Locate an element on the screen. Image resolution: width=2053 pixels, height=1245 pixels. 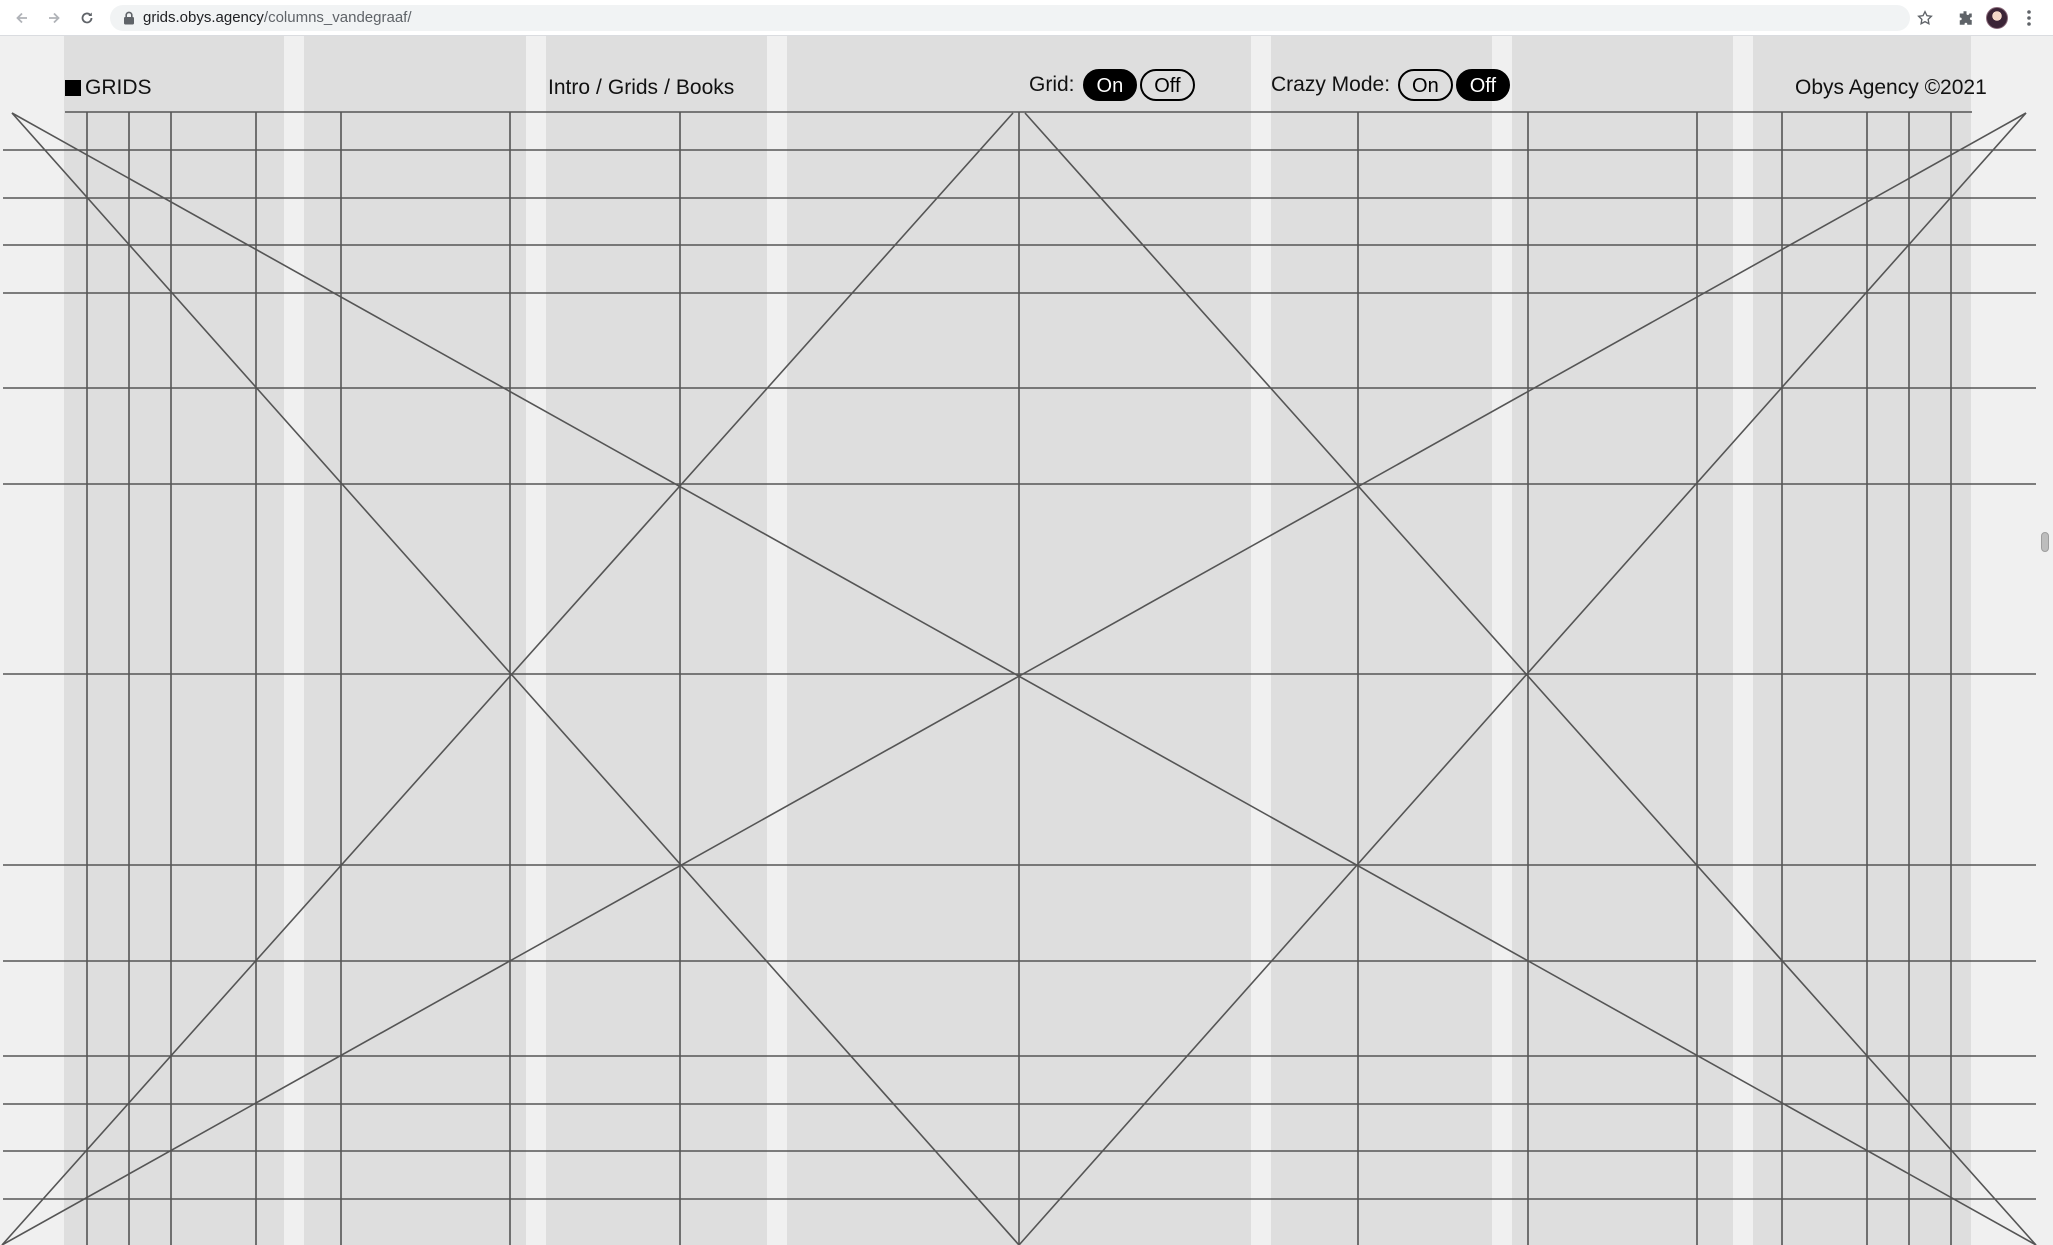
avatar is located at coordinates (1997, 18).